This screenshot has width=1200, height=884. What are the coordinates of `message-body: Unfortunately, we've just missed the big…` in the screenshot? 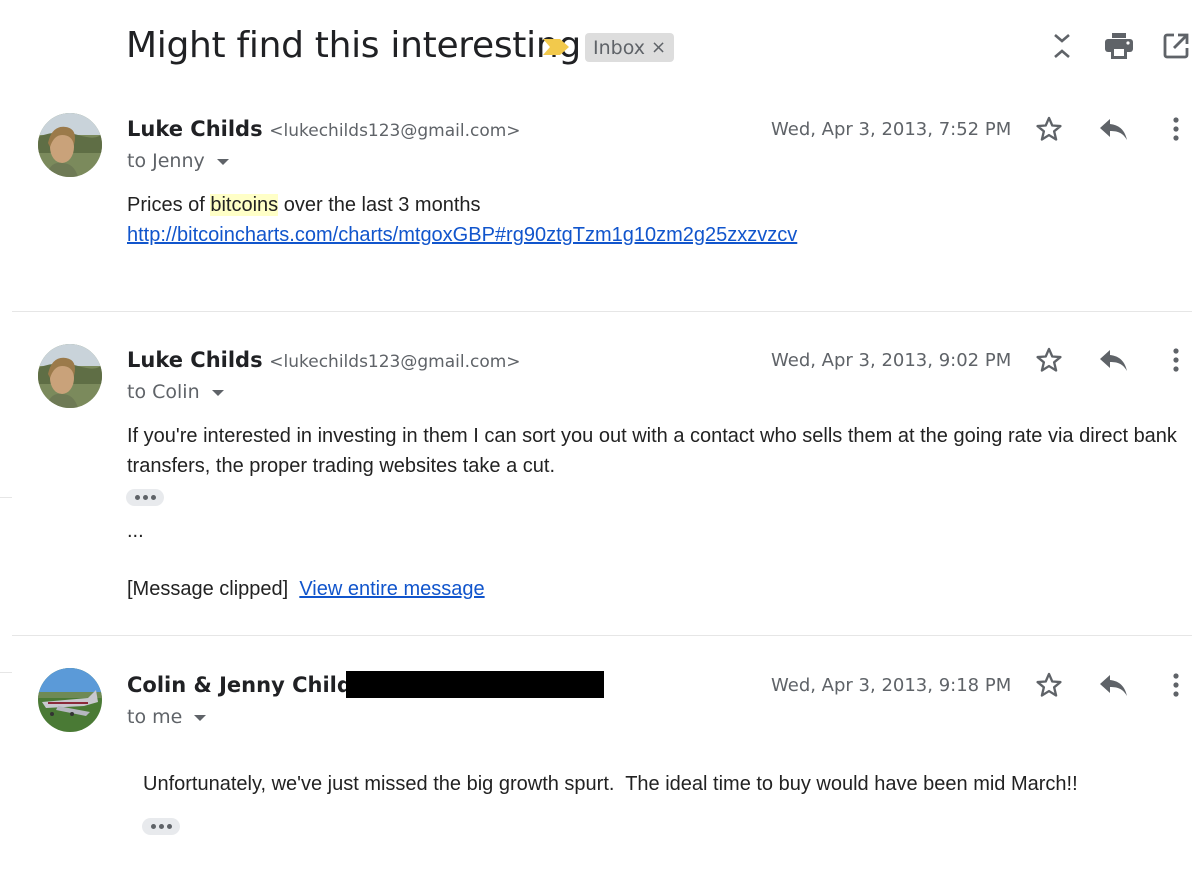 It's located at (610, 784).